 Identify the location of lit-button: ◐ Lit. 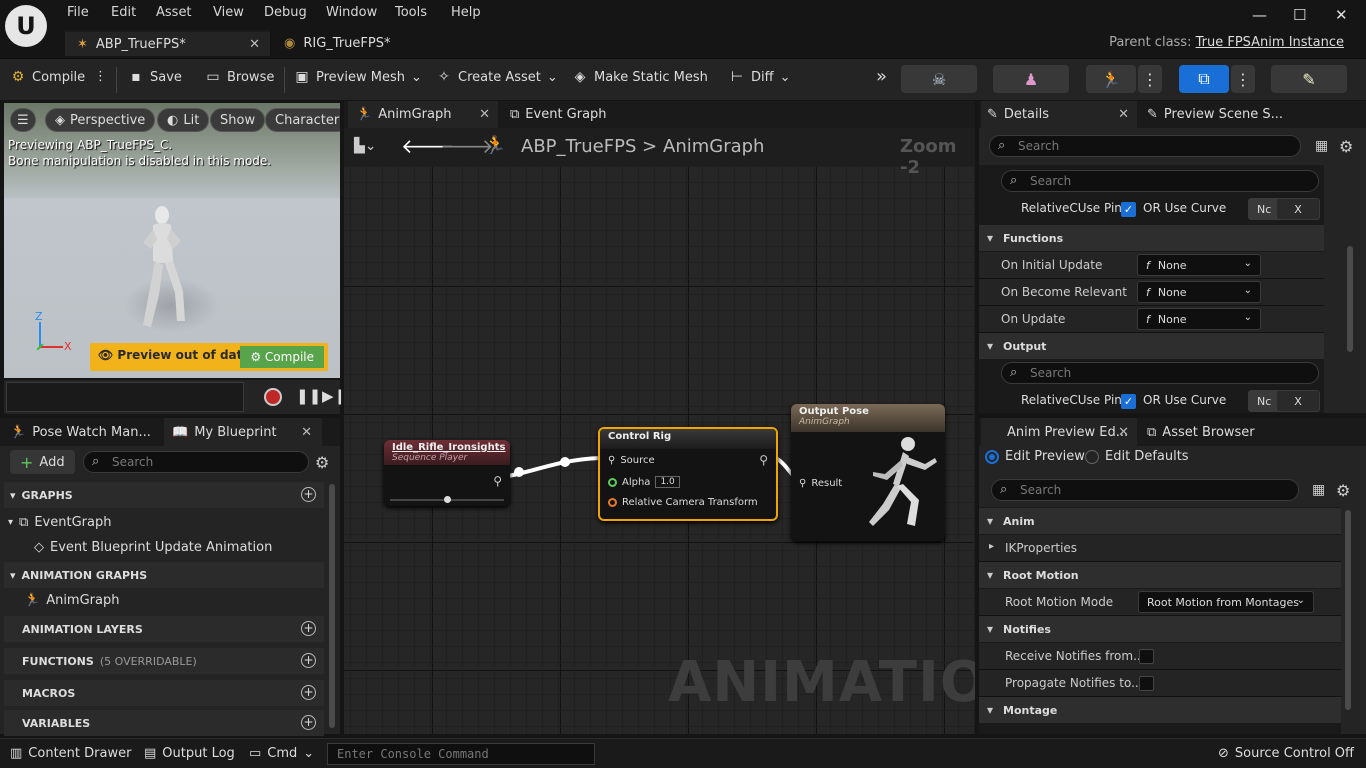
(183, 120).